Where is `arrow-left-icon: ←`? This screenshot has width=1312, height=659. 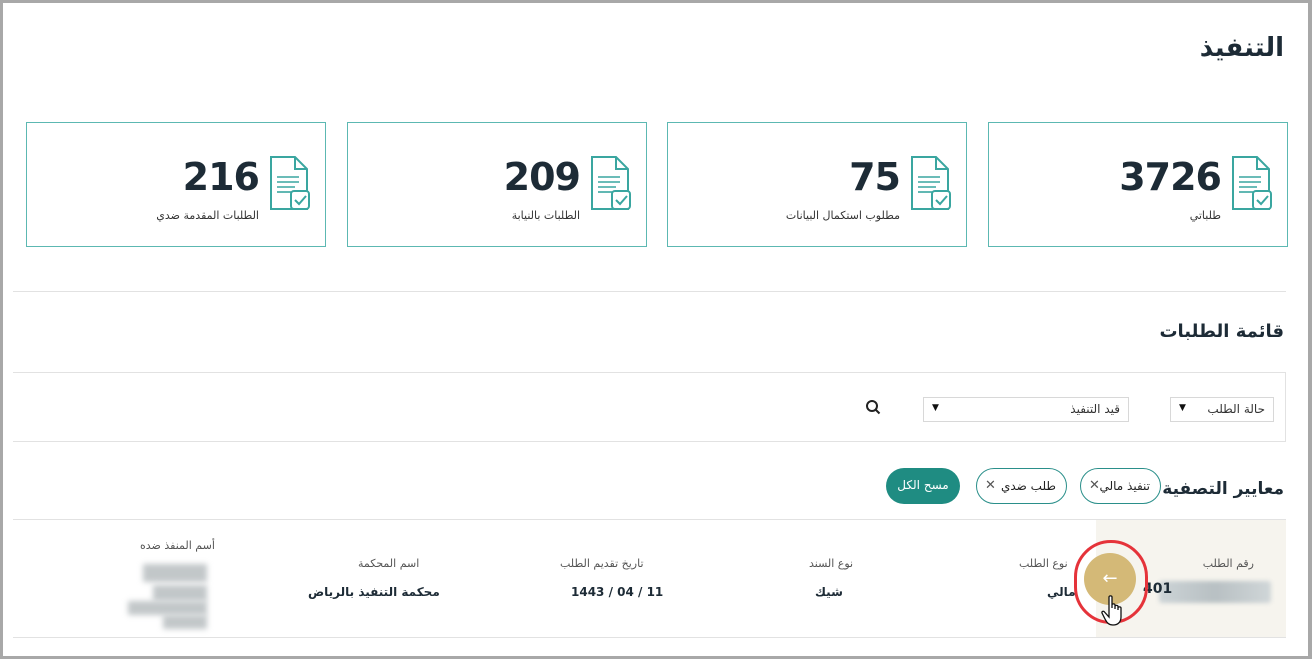
arrow-left-icon: ← is located at coordinates (1110, 578).